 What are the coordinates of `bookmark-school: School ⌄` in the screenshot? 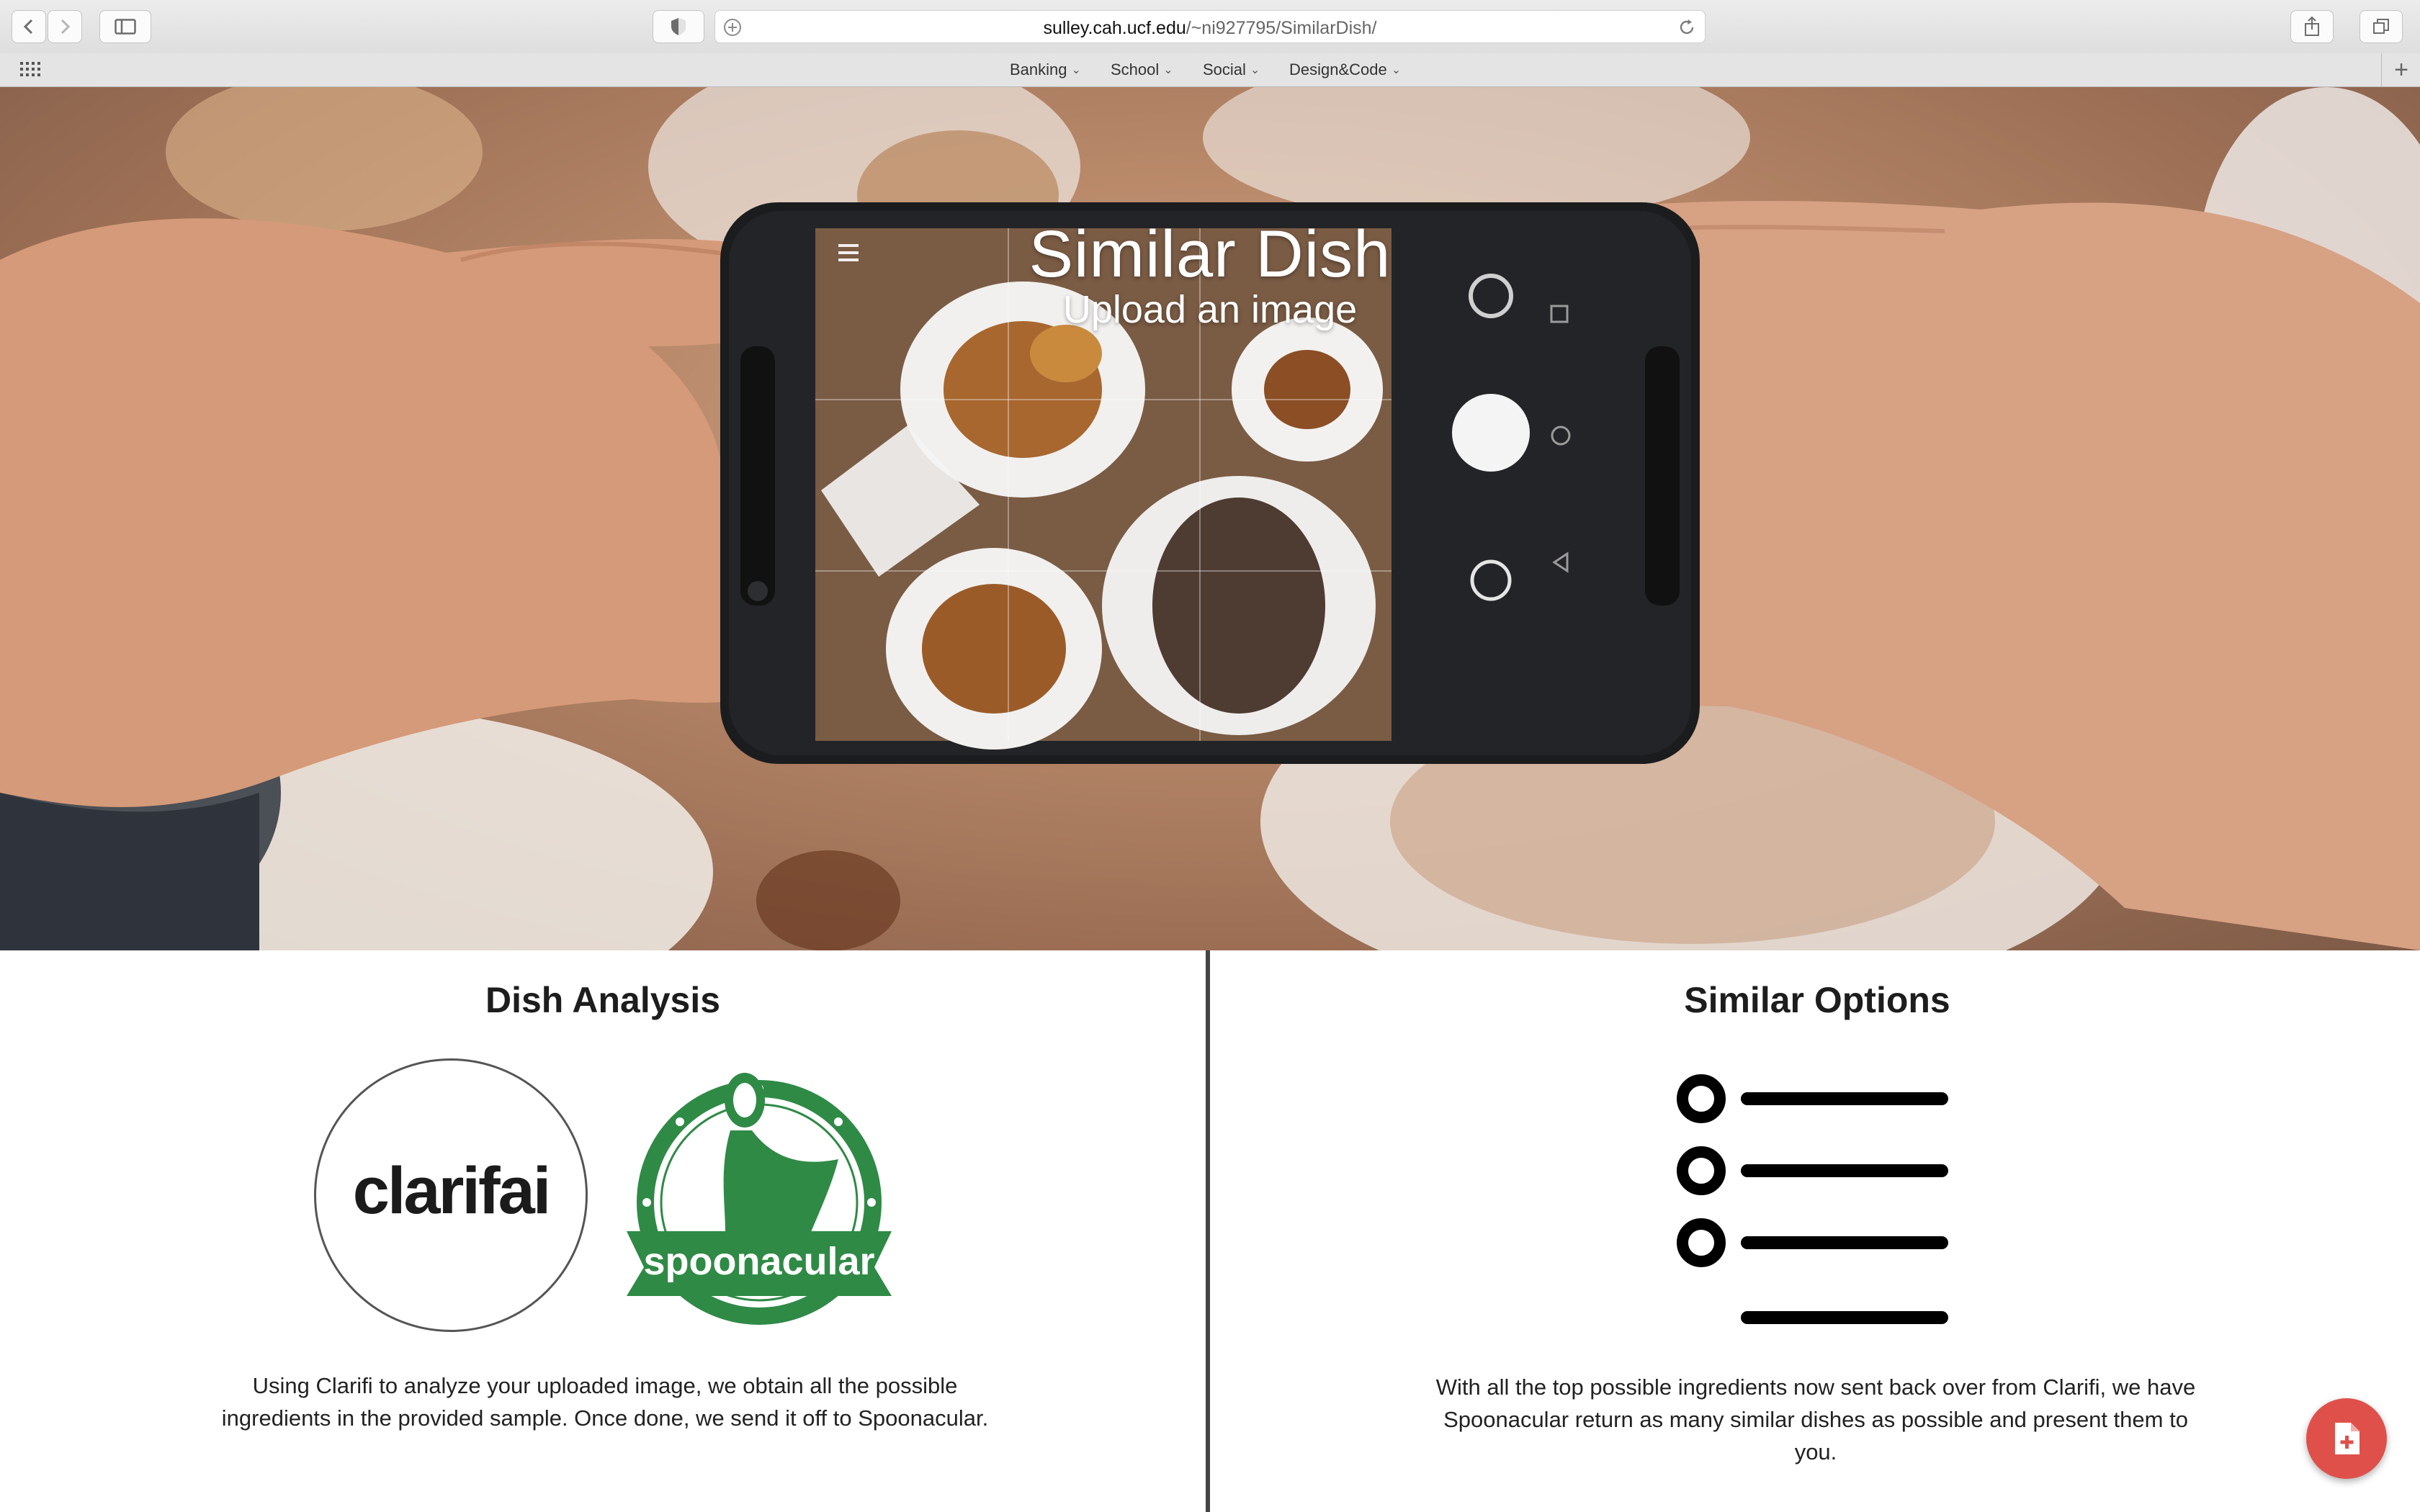 It's located at (1142, 69).